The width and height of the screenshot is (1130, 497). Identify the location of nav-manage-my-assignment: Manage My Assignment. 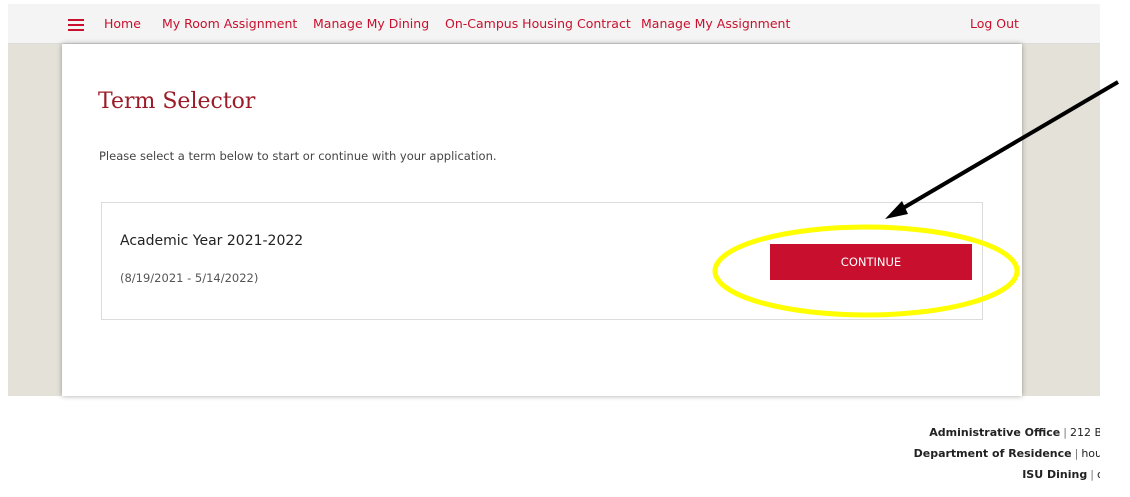
(715, 23).